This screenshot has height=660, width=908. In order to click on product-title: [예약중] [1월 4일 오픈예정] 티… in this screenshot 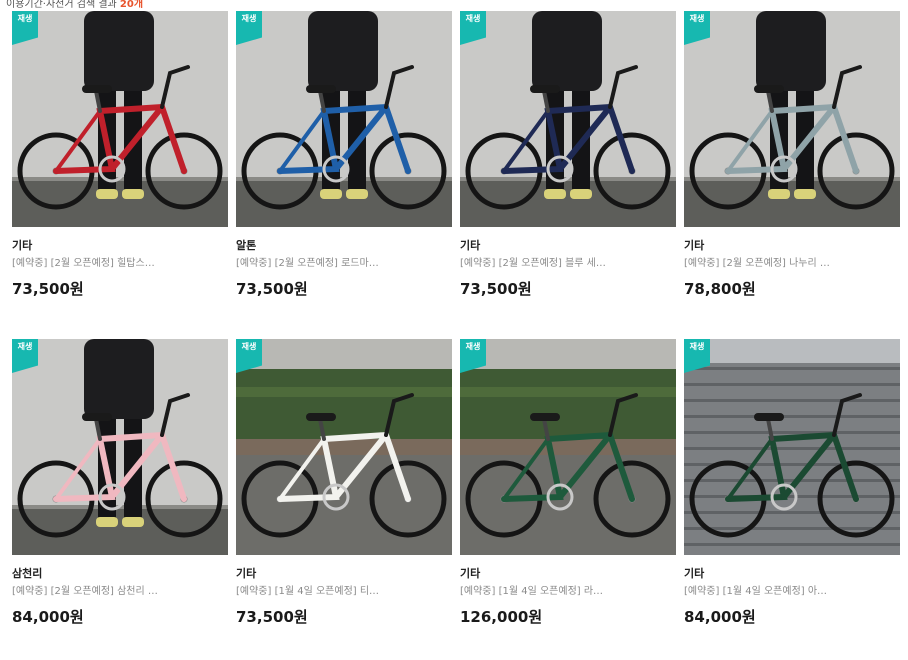, I will do `click(344, 592)`.